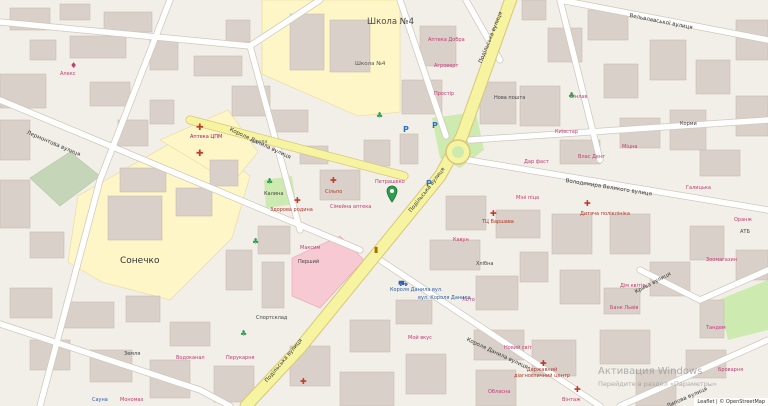 This screenshot has width=768, height=406. What do you see at coordinates (484, 264) in the screenshot?
I see `poi-hlibna: Хлібна` at bounding box center [484, 264].